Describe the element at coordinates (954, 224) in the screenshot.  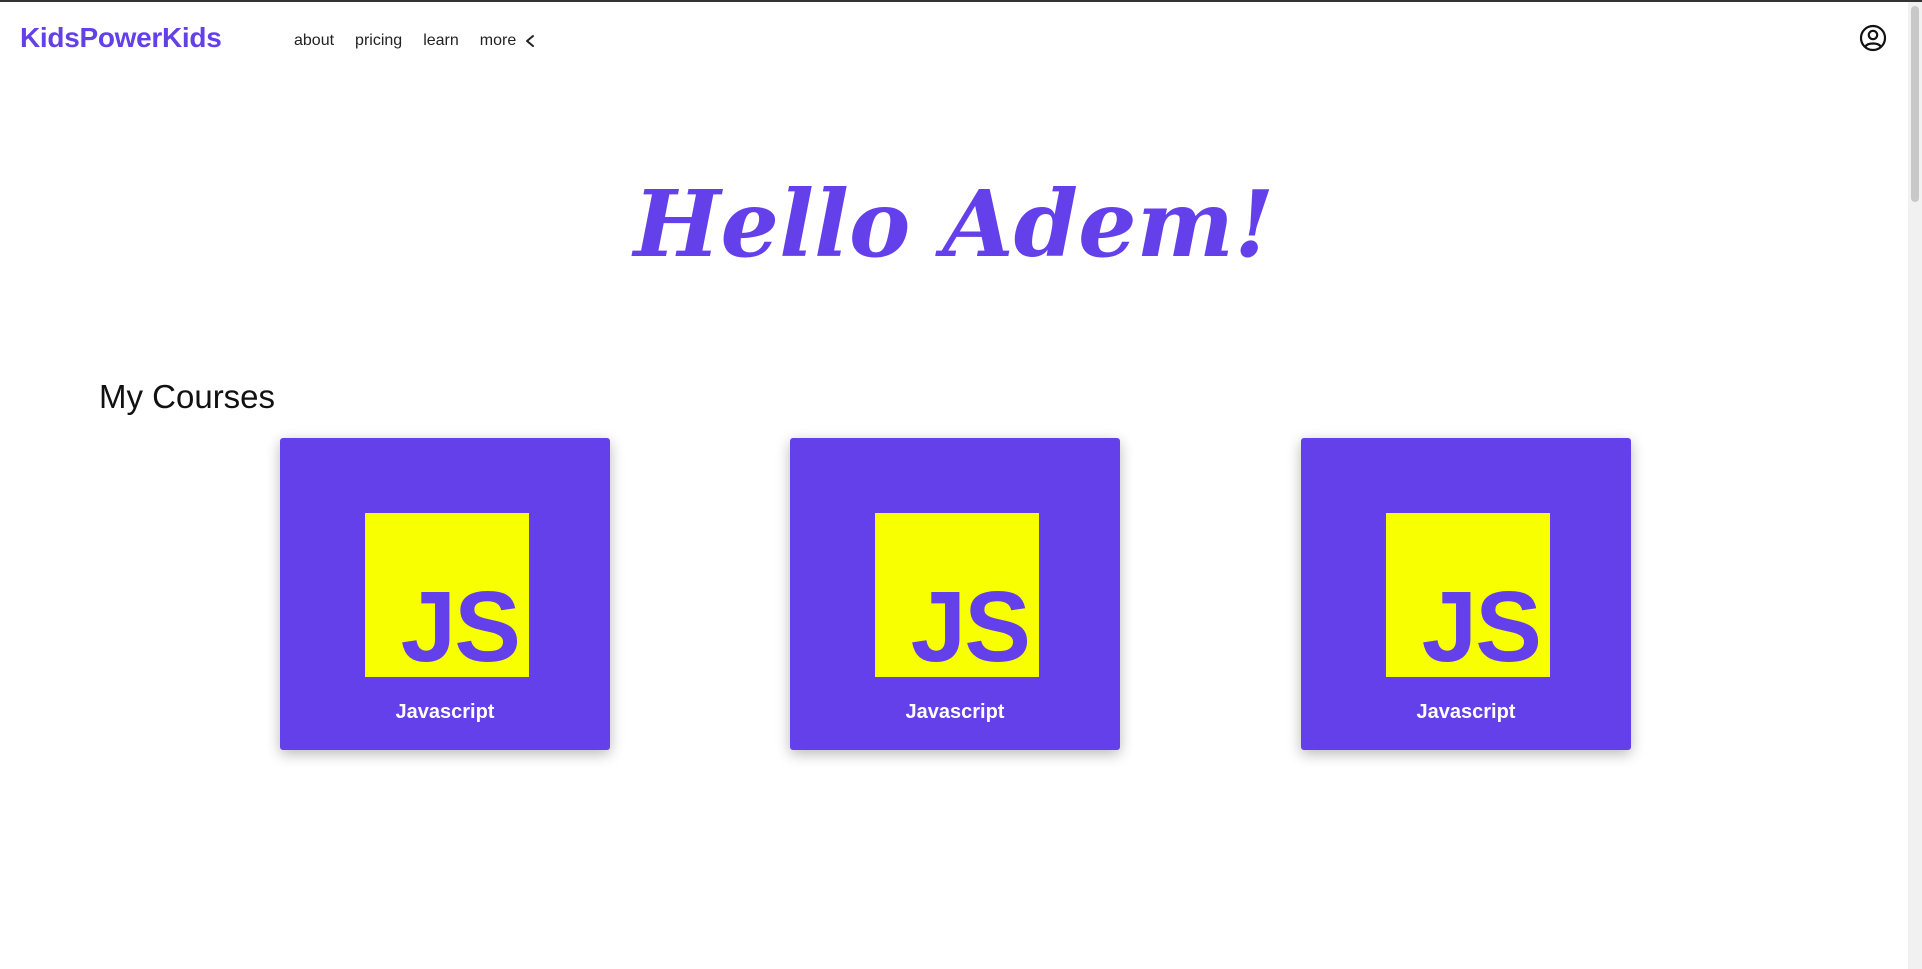
I see `greeting-heading: Hello Adem!` at that location.